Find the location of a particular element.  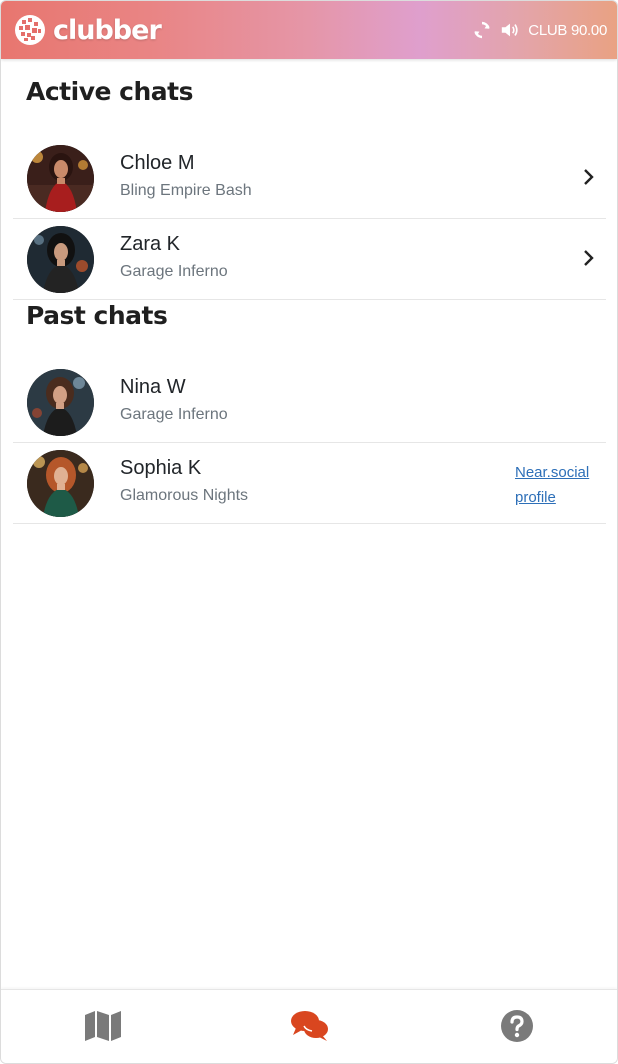

header-controls: CLUB 90.00 is located at coordinates (539, 30).